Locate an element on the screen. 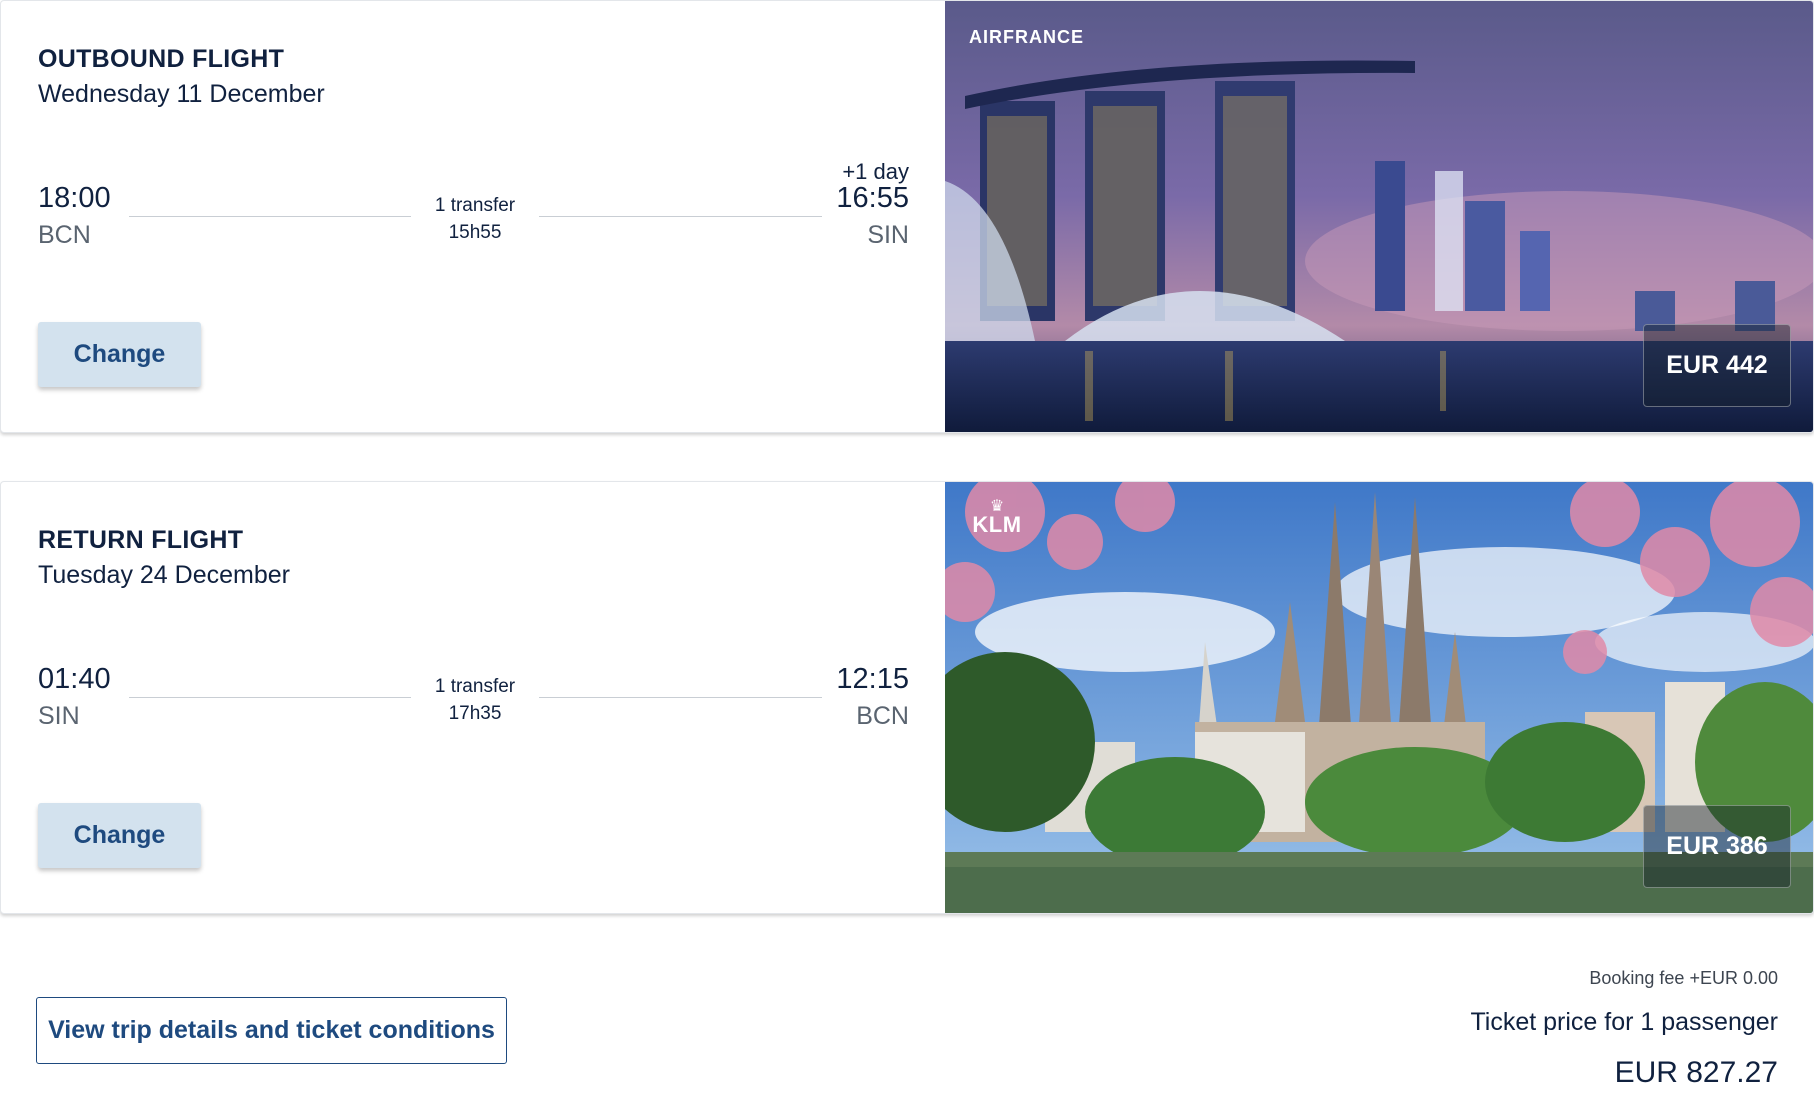  klm-logo-icon: ♛ KLM is located at coordinates (997, 518).